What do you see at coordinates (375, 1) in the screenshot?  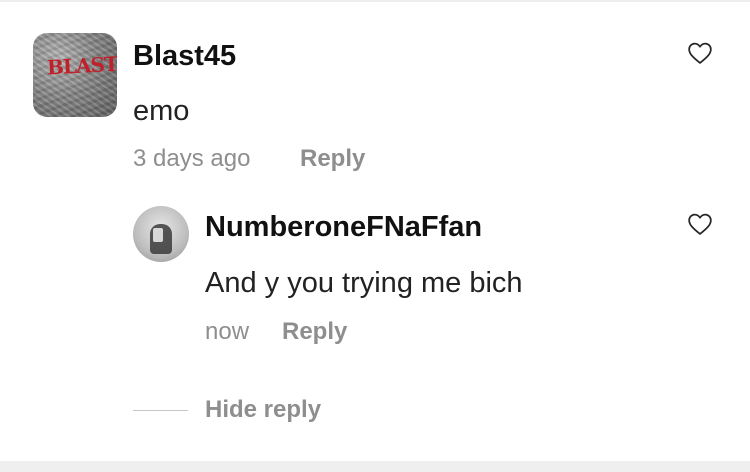 I see `top-divider` at bounding box center [375, 1].